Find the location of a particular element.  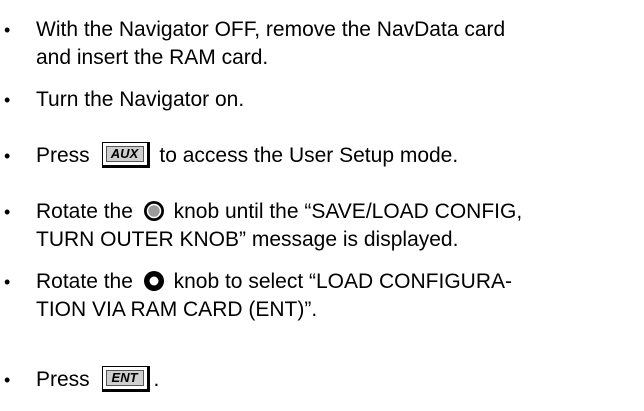

step-line: TURN OUTER KNOB” message is displayed. is located at coordinates (247, 239).